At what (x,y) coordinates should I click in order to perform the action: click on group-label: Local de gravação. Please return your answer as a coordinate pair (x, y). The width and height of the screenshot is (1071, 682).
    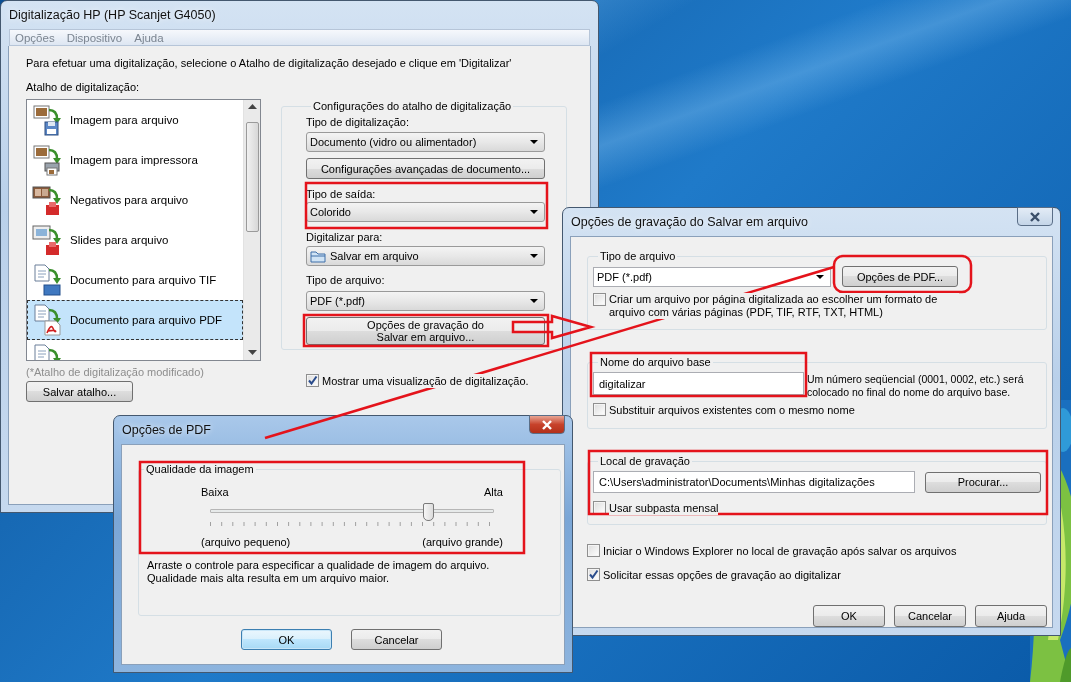
    Looking at the image, I should click on (645, 461).